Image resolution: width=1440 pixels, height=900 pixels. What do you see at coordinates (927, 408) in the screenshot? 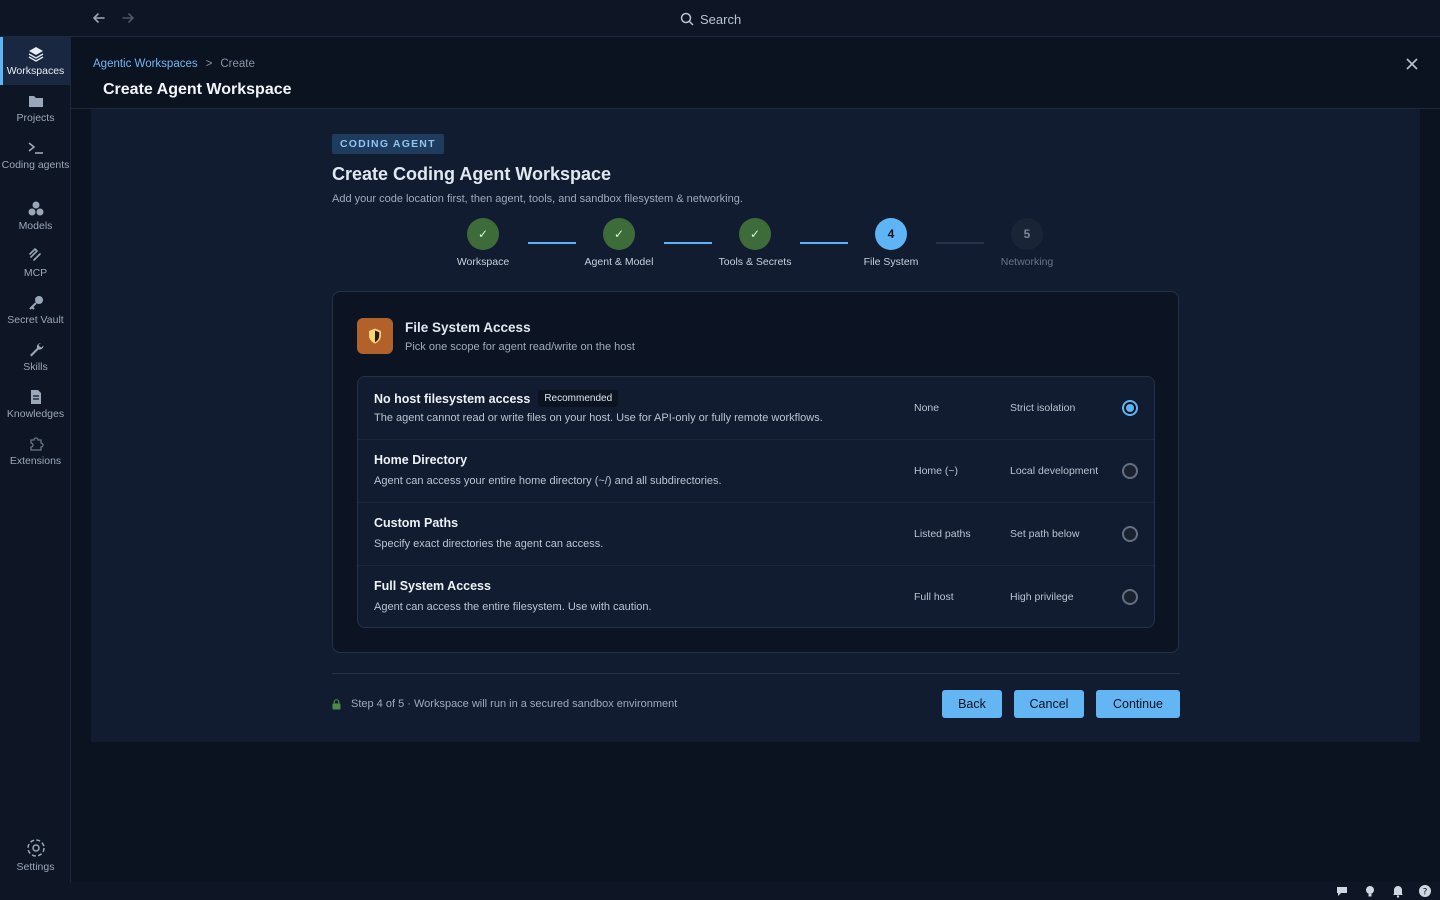
I see `option-scope: None` at bounding box center [927, 408].